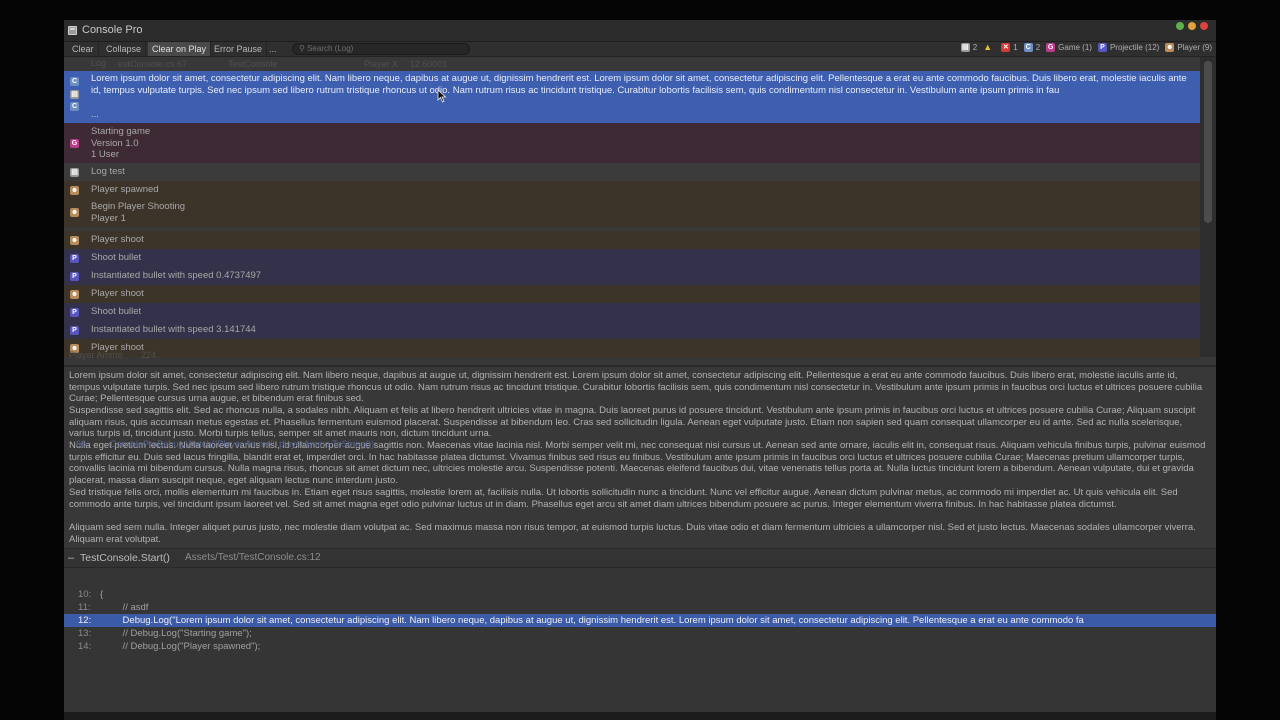 Image resolution: width=1280 pixels, height=720 pixels. I want to click on mouse-cursor-icon, so click(442, 96).